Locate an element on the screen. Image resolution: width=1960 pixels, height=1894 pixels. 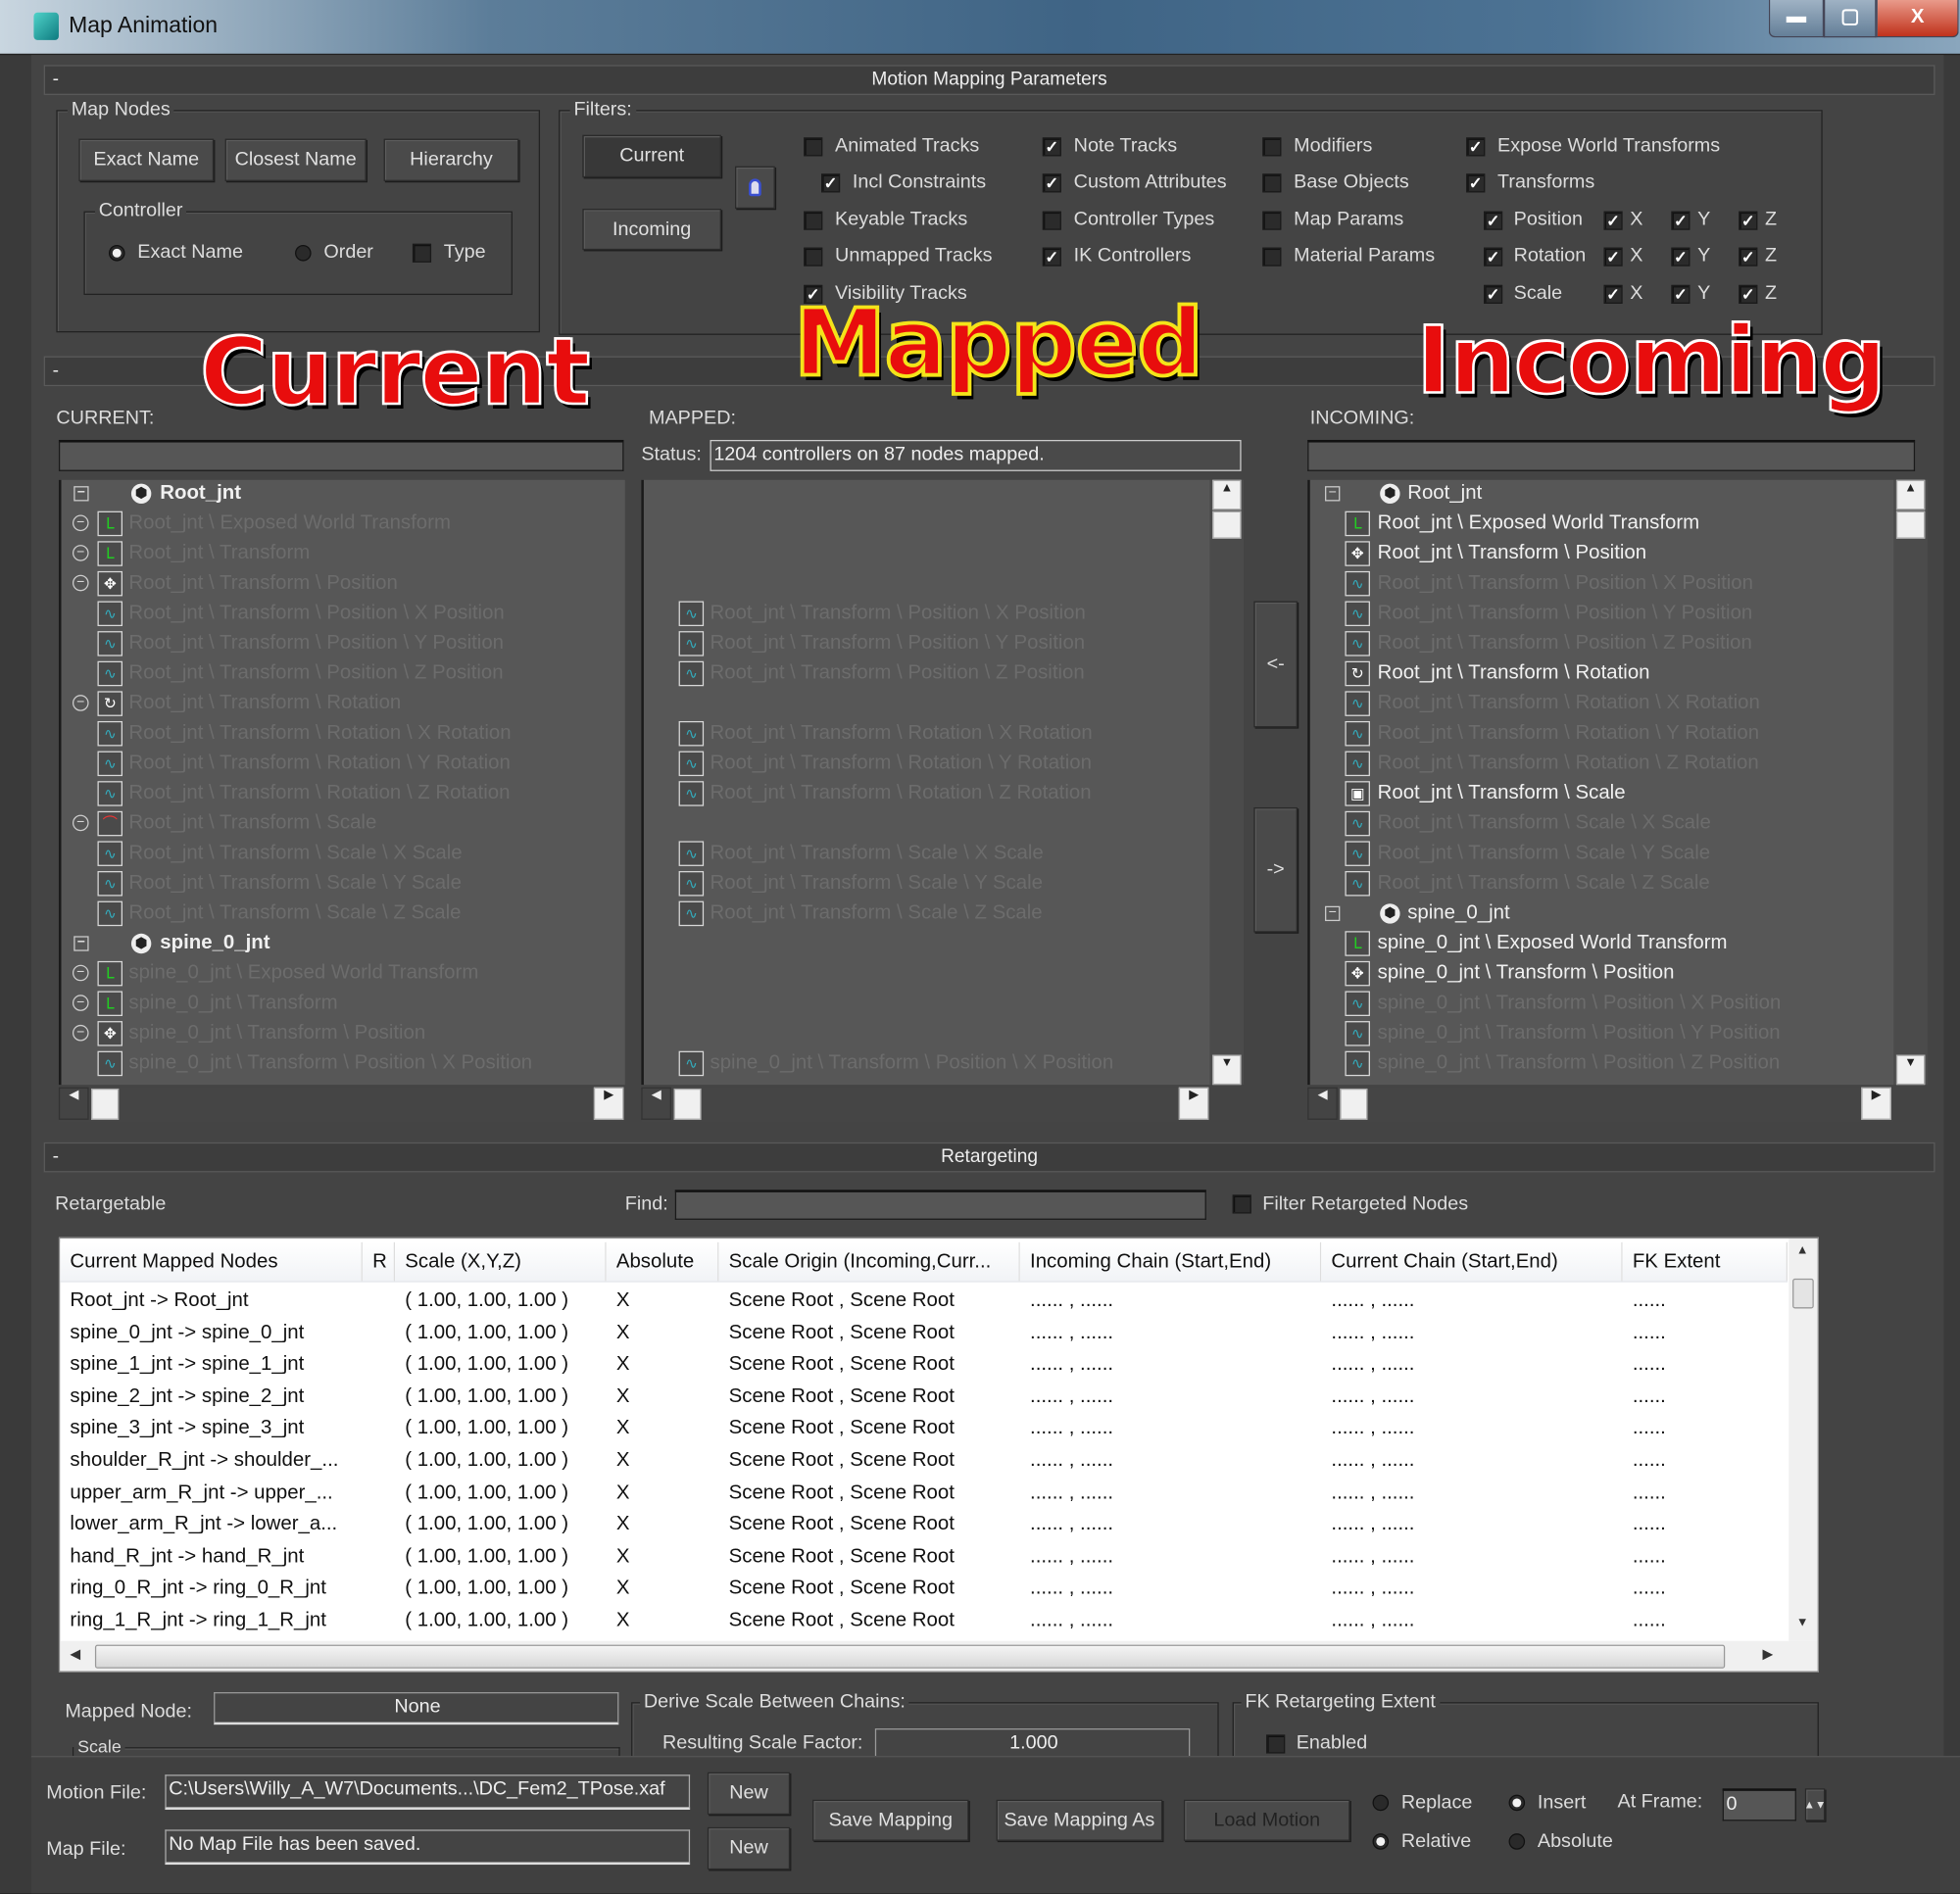
tree-controller-row: − ᒪ Root_jnt \ Transform is located at coordinates (342, 554).